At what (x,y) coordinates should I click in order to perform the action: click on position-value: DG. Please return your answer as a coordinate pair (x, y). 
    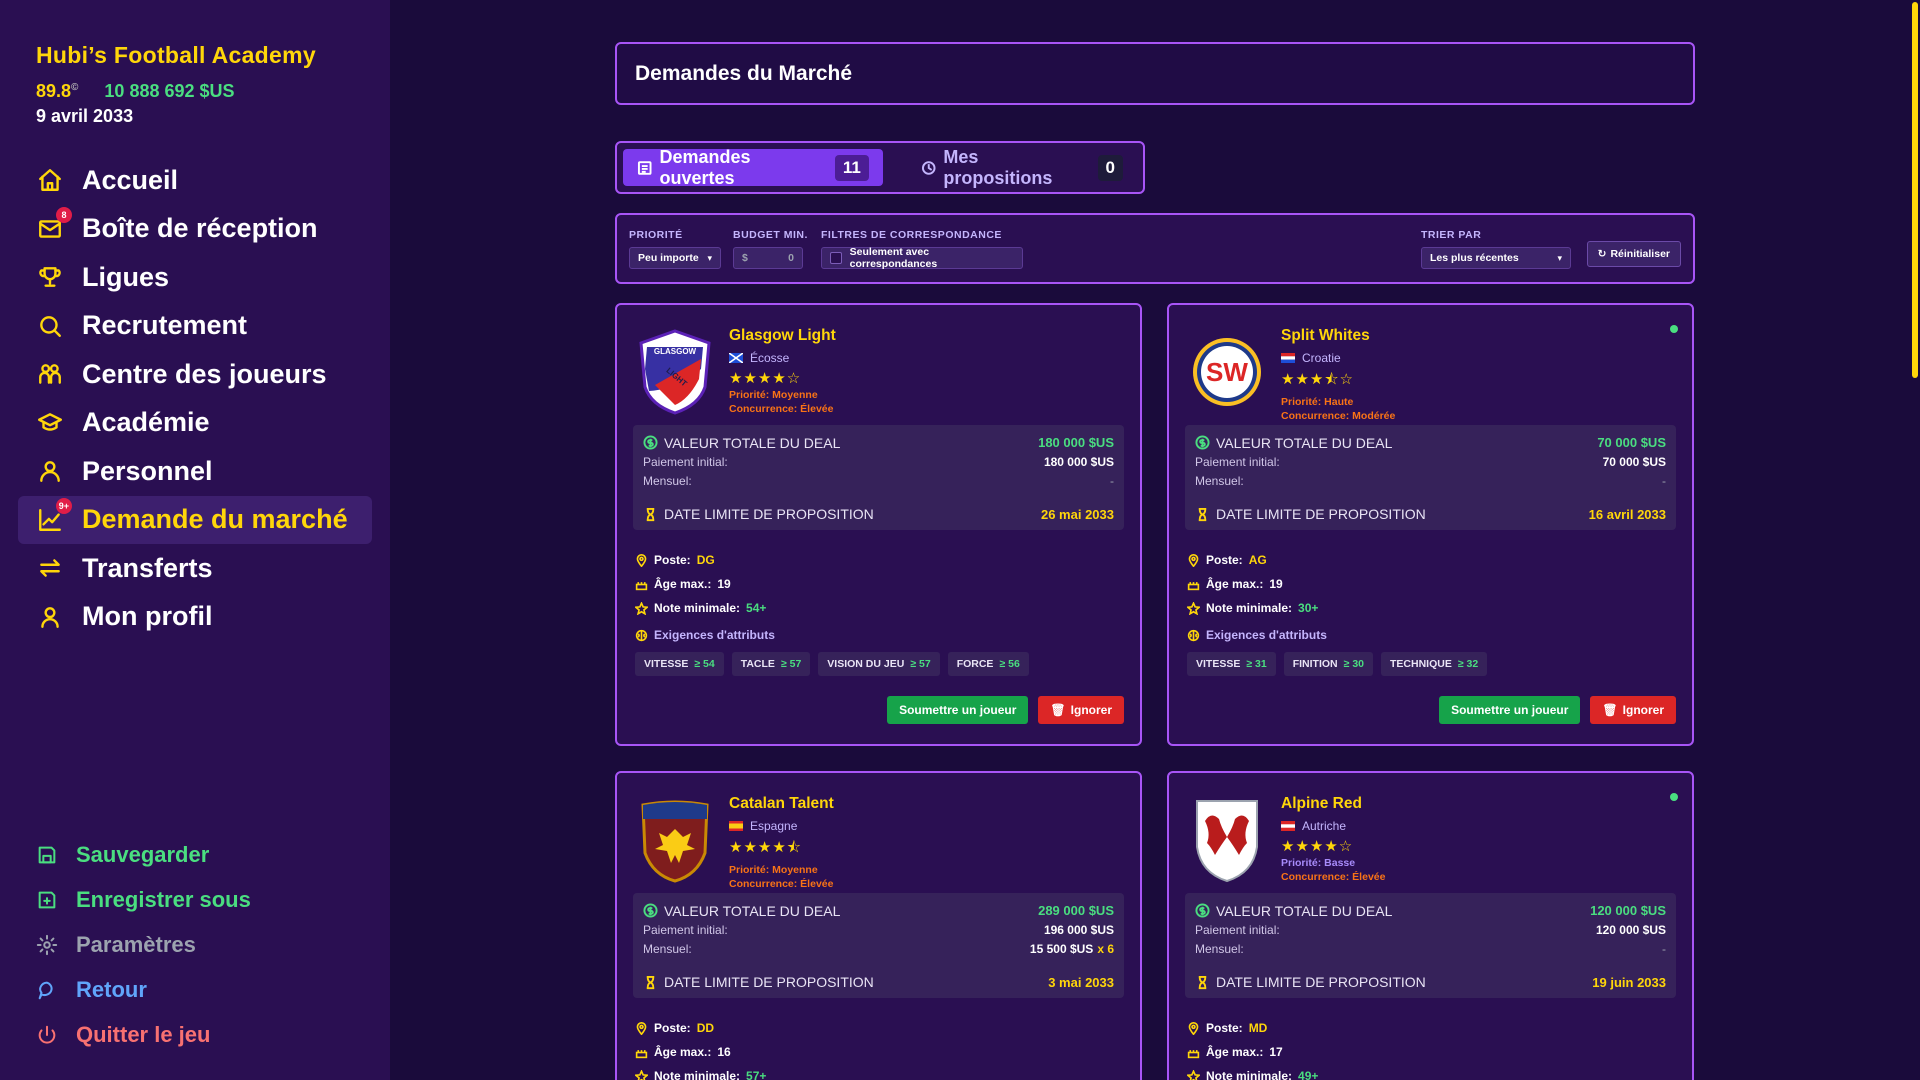
    Looking at the image, I should click on (705, 560).